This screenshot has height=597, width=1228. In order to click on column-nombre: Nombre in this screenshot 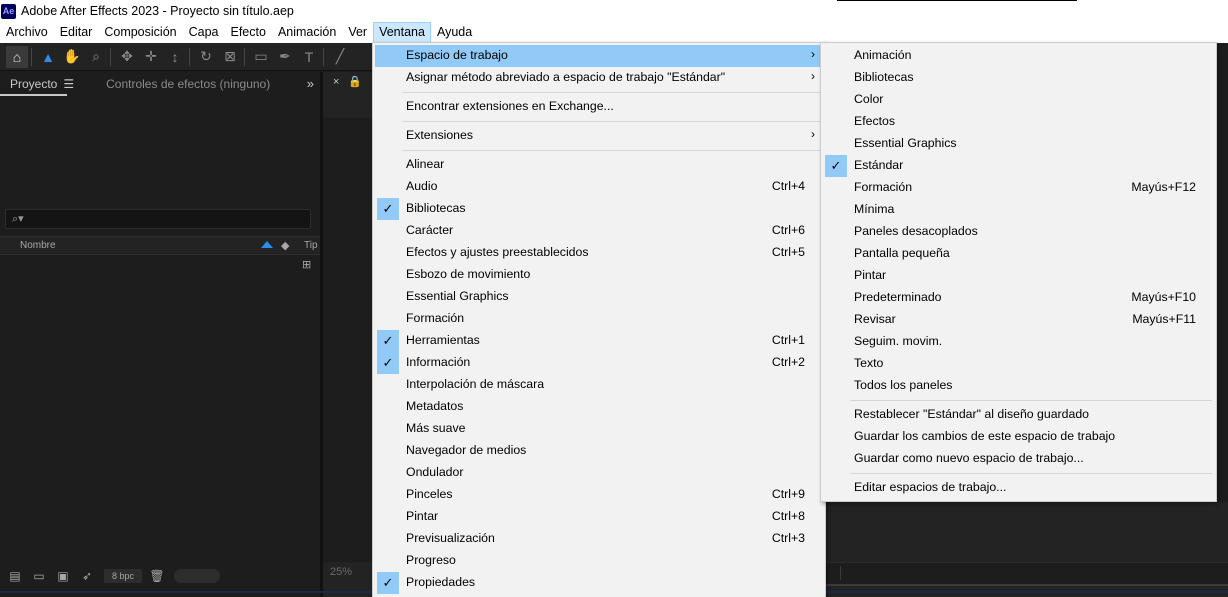, I will do `click(38, 245)`.